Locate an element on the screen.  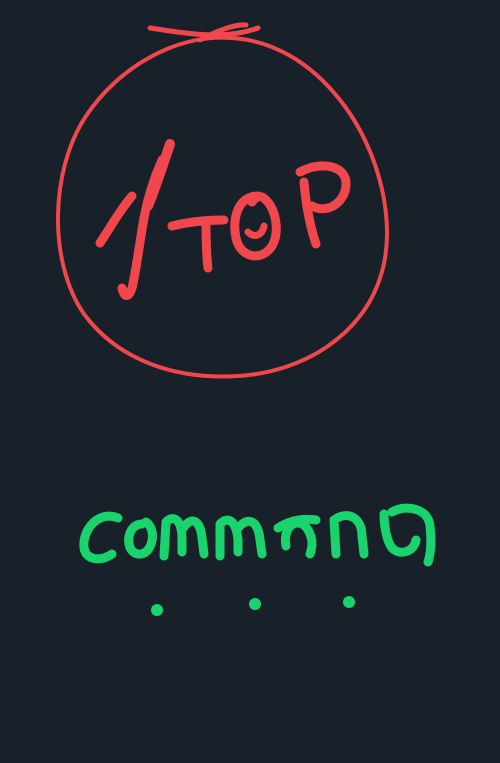
letter-t-bar is located at coordinates (198, 223).